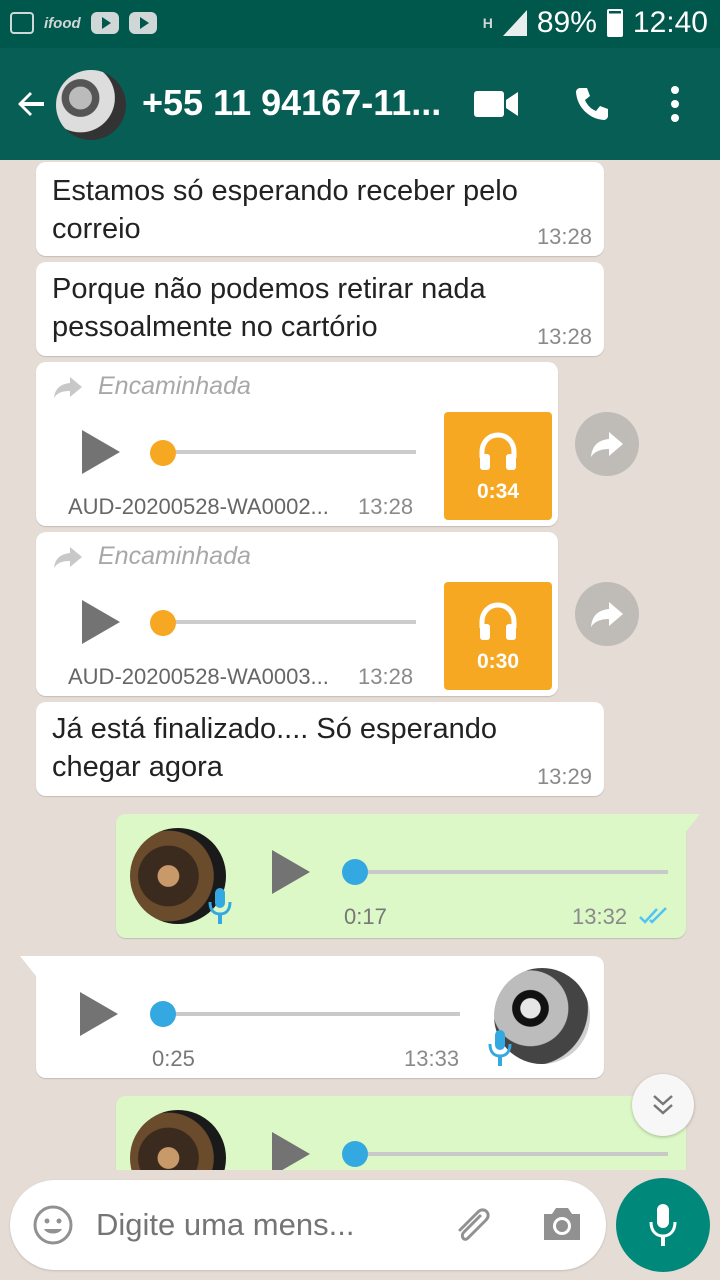 The width and height of the screenshot is (720, 1280). I want to click on back-arrow-icon, so click(32, 104).